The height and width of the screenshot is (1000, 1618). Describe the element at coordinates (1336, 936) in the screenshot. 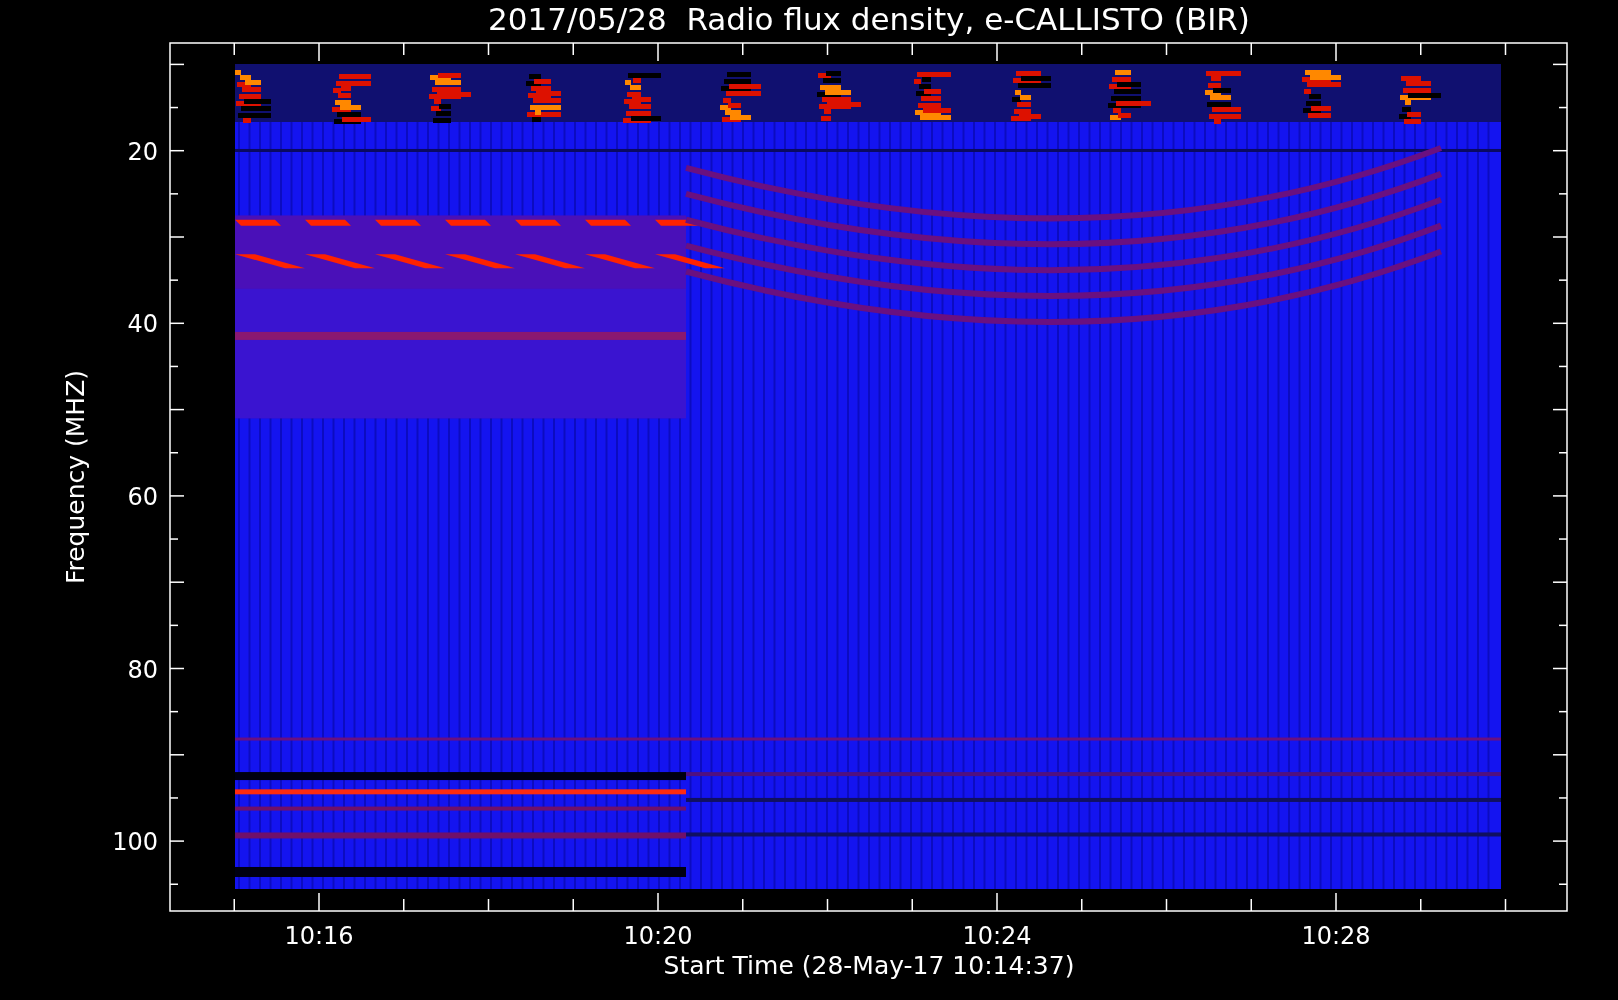

I see `tick-label: 10:28` at that location.